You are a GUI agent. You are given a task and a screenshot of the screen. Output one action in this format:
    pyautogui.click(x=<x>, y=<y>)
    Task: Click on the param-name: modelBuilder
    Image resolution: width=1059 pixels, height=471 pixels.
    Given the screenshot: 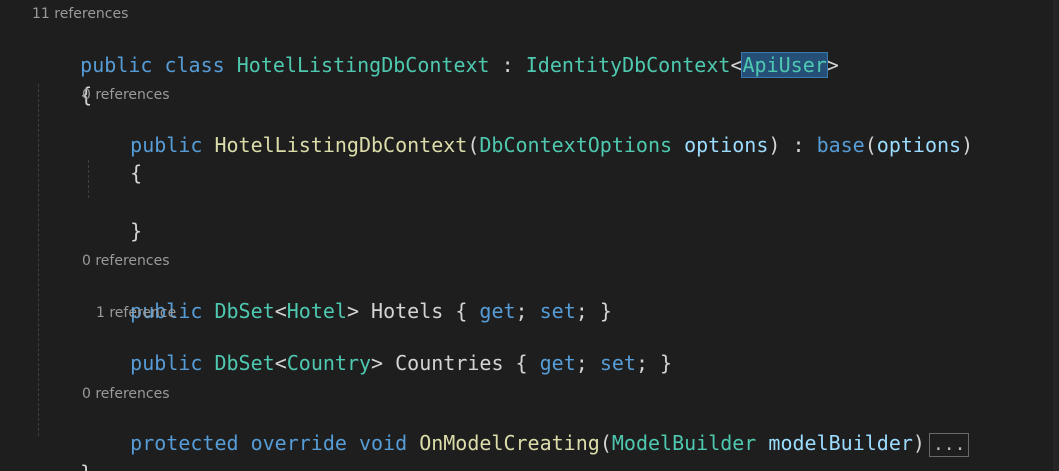 What is the action you would take?
    pyautogui.click(x=840, y=443)
    